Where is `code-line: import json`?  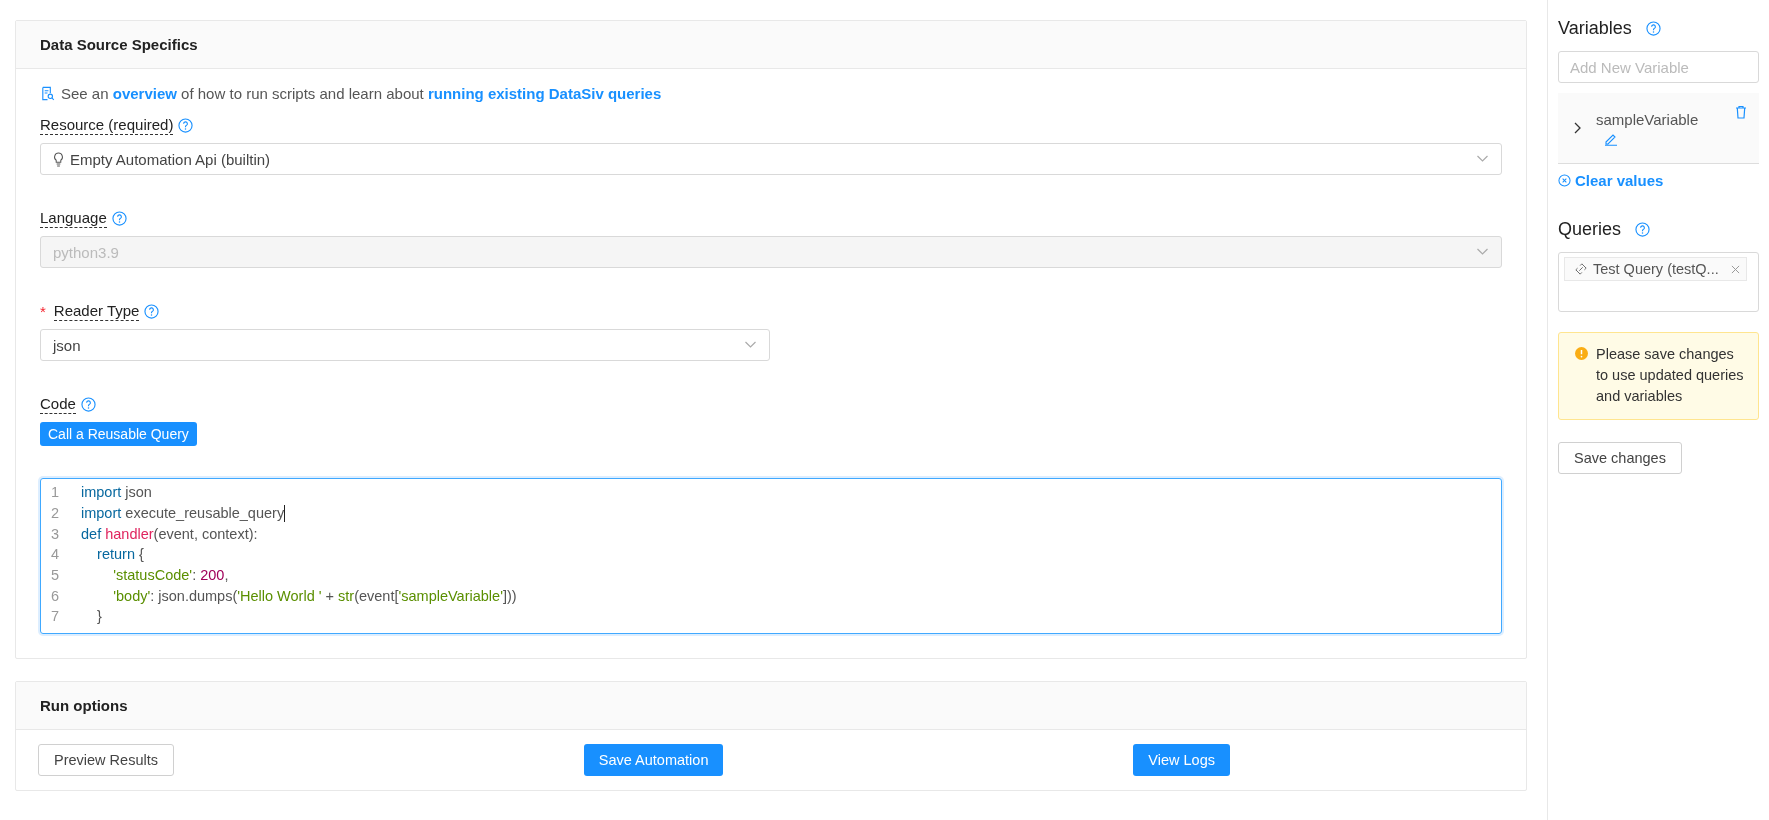
code-line: import json is located at coordinates (116, 492).